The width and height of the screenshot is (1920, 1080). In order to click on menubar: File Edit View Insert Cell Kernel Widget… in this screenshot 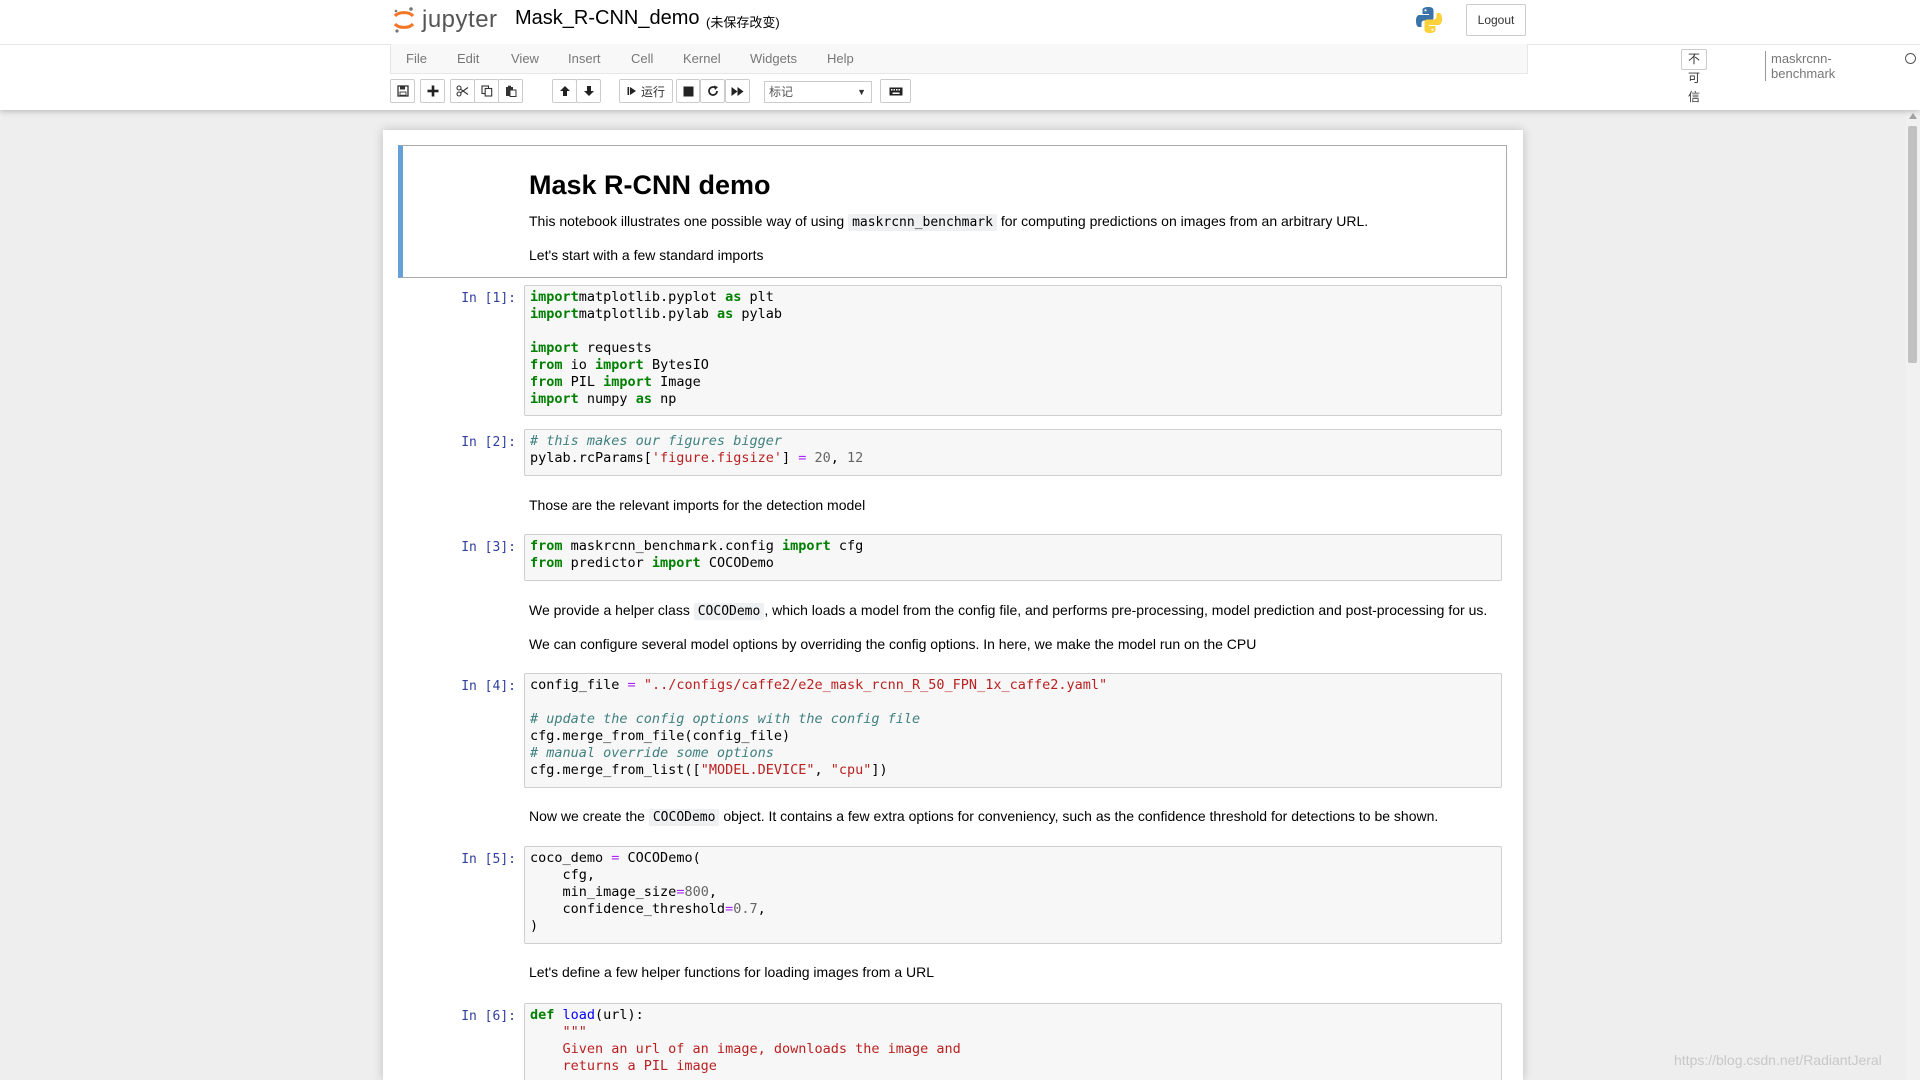, I will do `click(1153, 74)`.